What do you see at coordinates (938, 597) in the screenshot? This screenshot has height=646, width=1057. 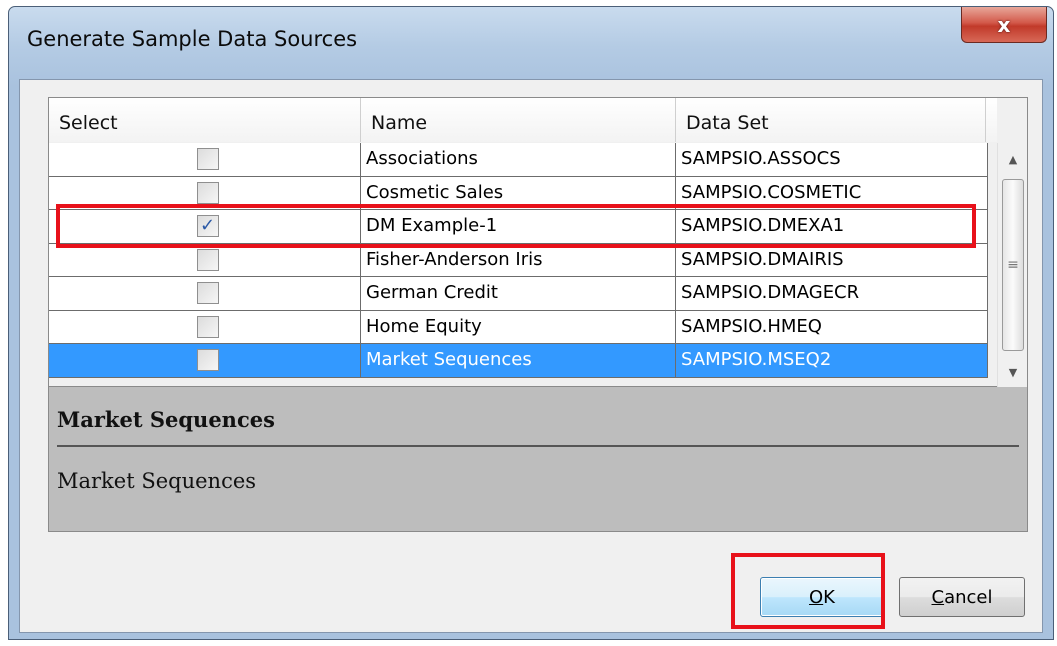 I see `cancel-mnemonic: C` at bounding box center [938, 597].